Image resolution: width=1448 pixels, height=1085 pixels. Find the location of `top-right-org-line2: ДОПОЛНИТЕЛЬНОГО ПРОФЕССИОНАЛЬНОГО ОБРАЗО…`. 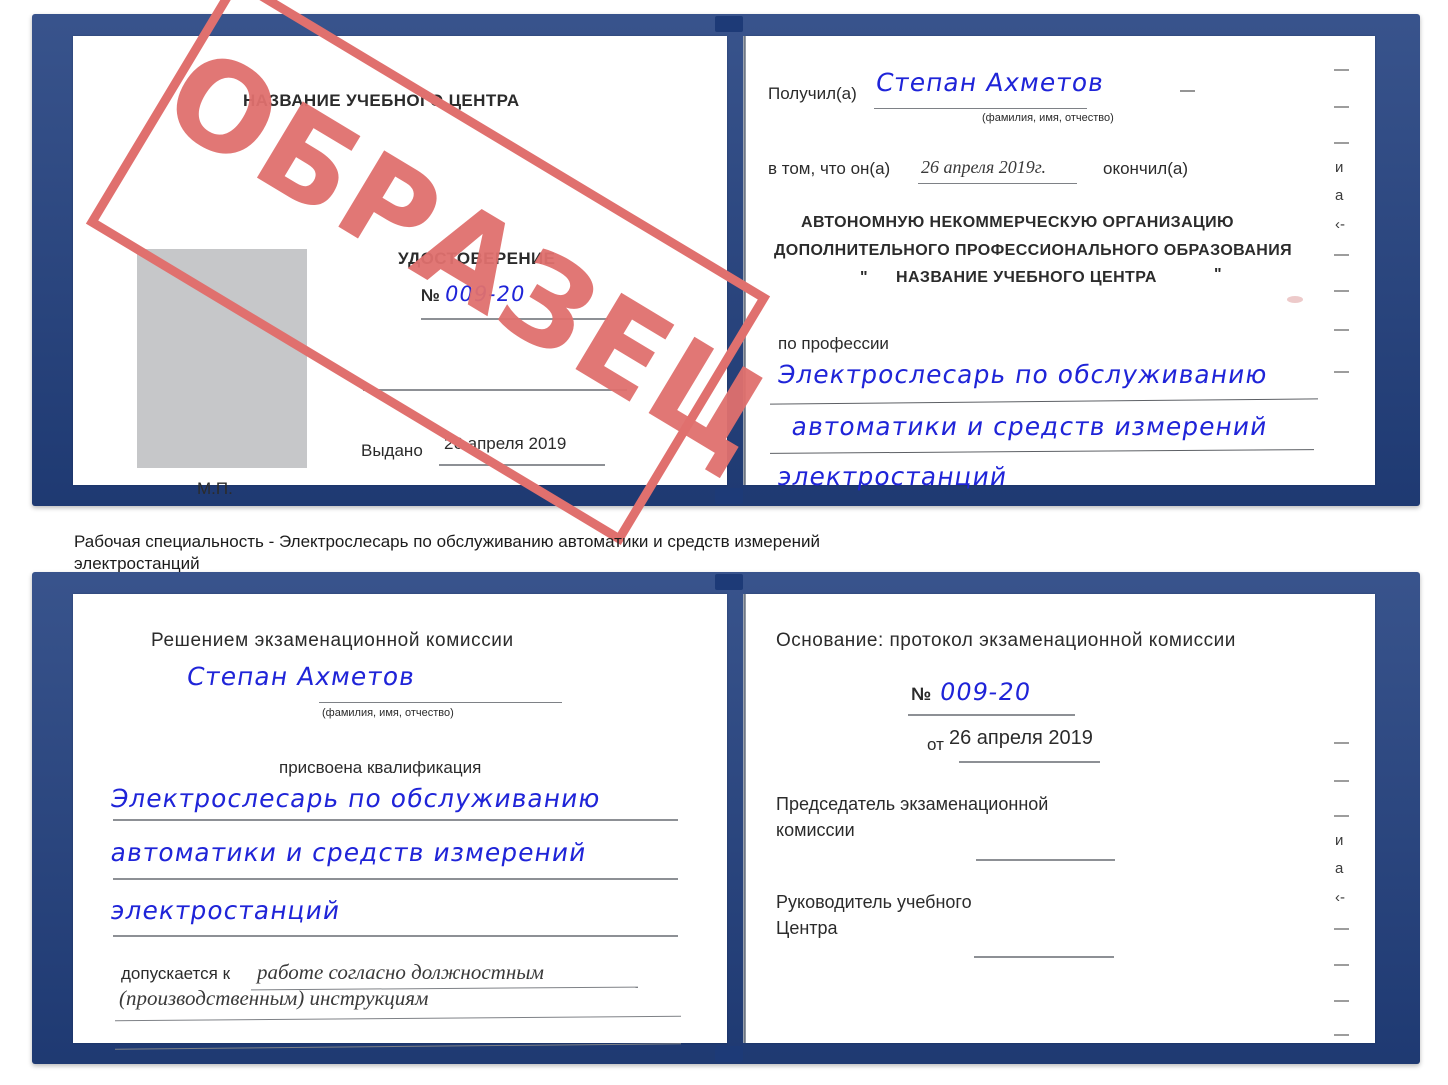

top-right-org-line2: ДОПОЛНИТЕЛЬНОГО ПРОФЕССИОНАЛЬНОГО ОБРАЗО… is located at coordinates (1033, 250).